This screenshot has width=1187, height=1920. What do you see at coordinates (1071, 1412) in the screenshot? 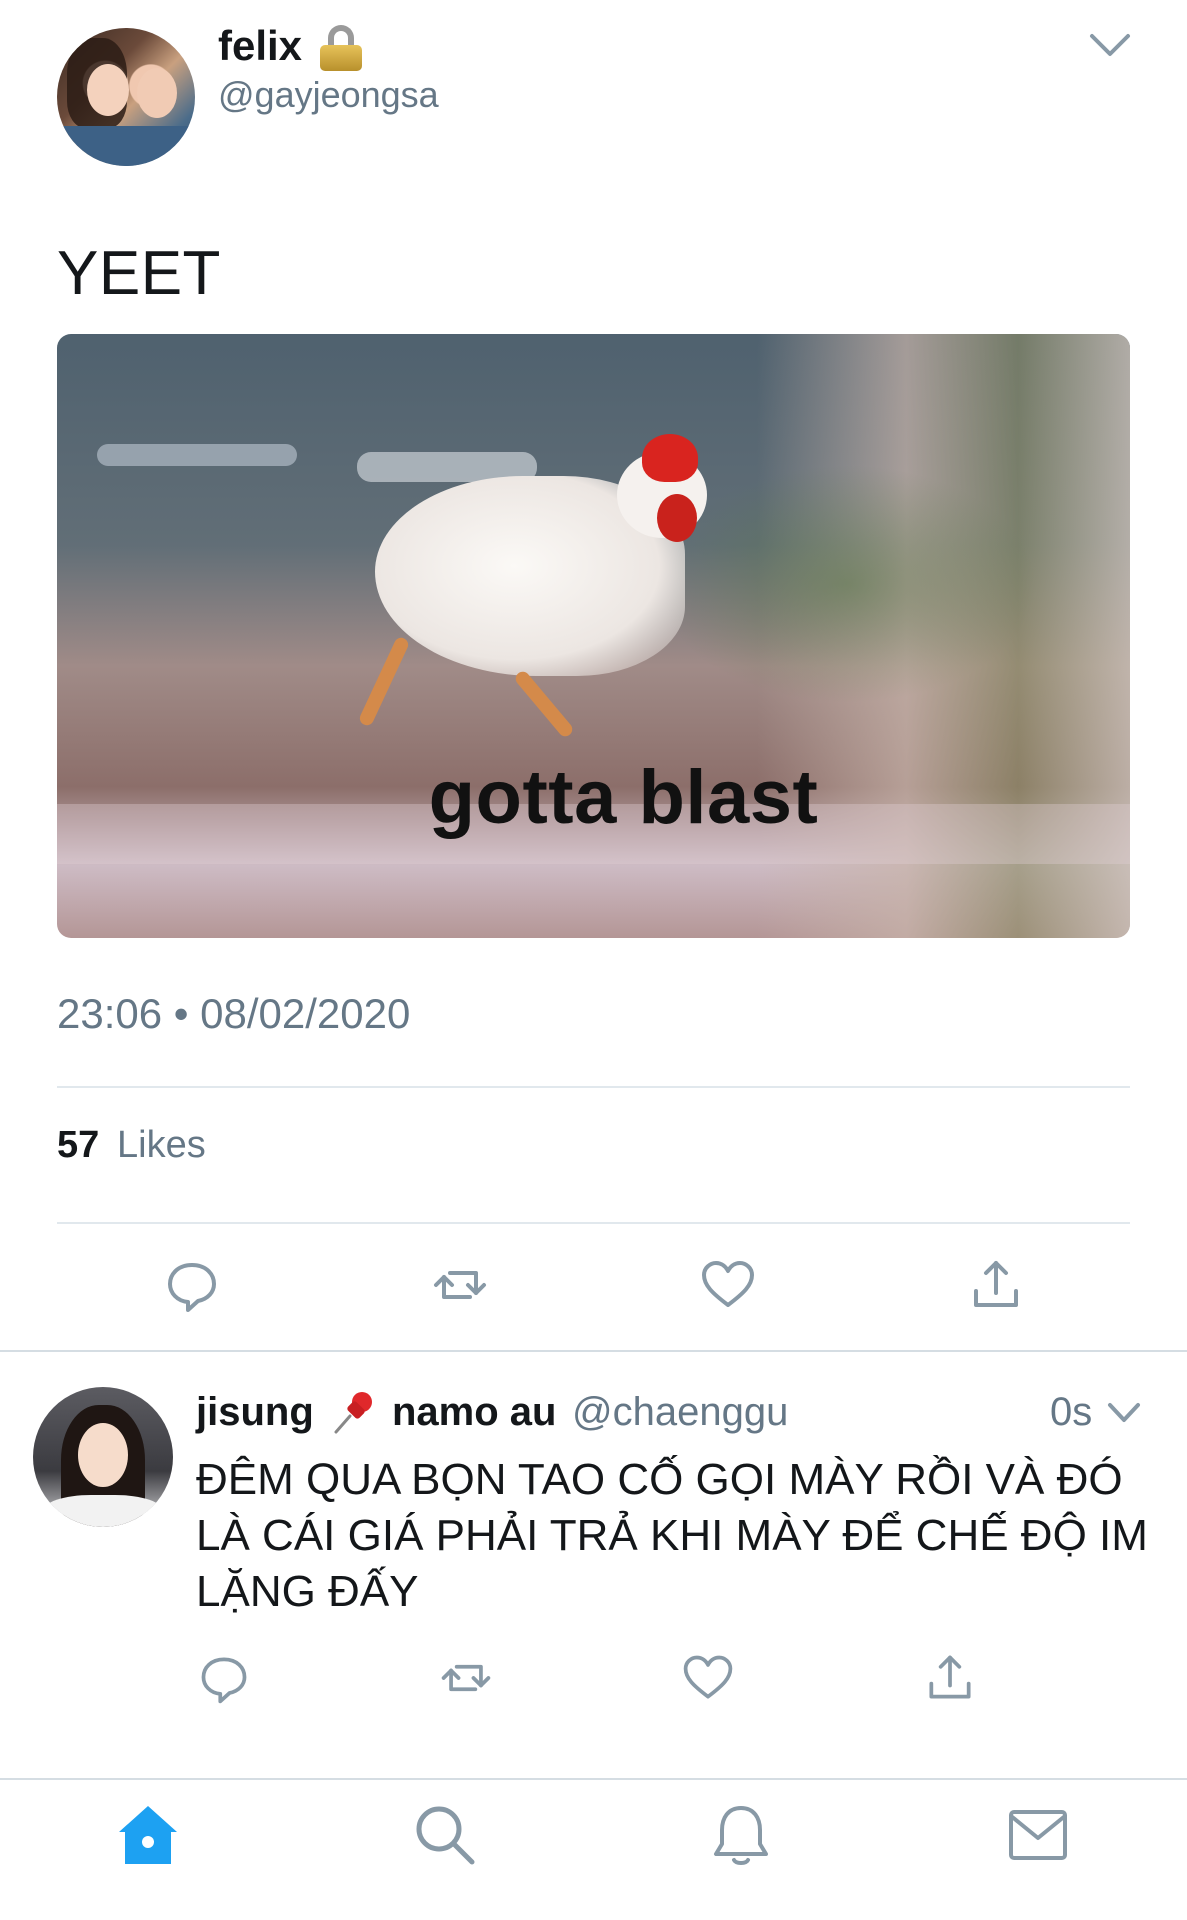
I see `reply-time: 0s` at bounding box center [1071, 1412].